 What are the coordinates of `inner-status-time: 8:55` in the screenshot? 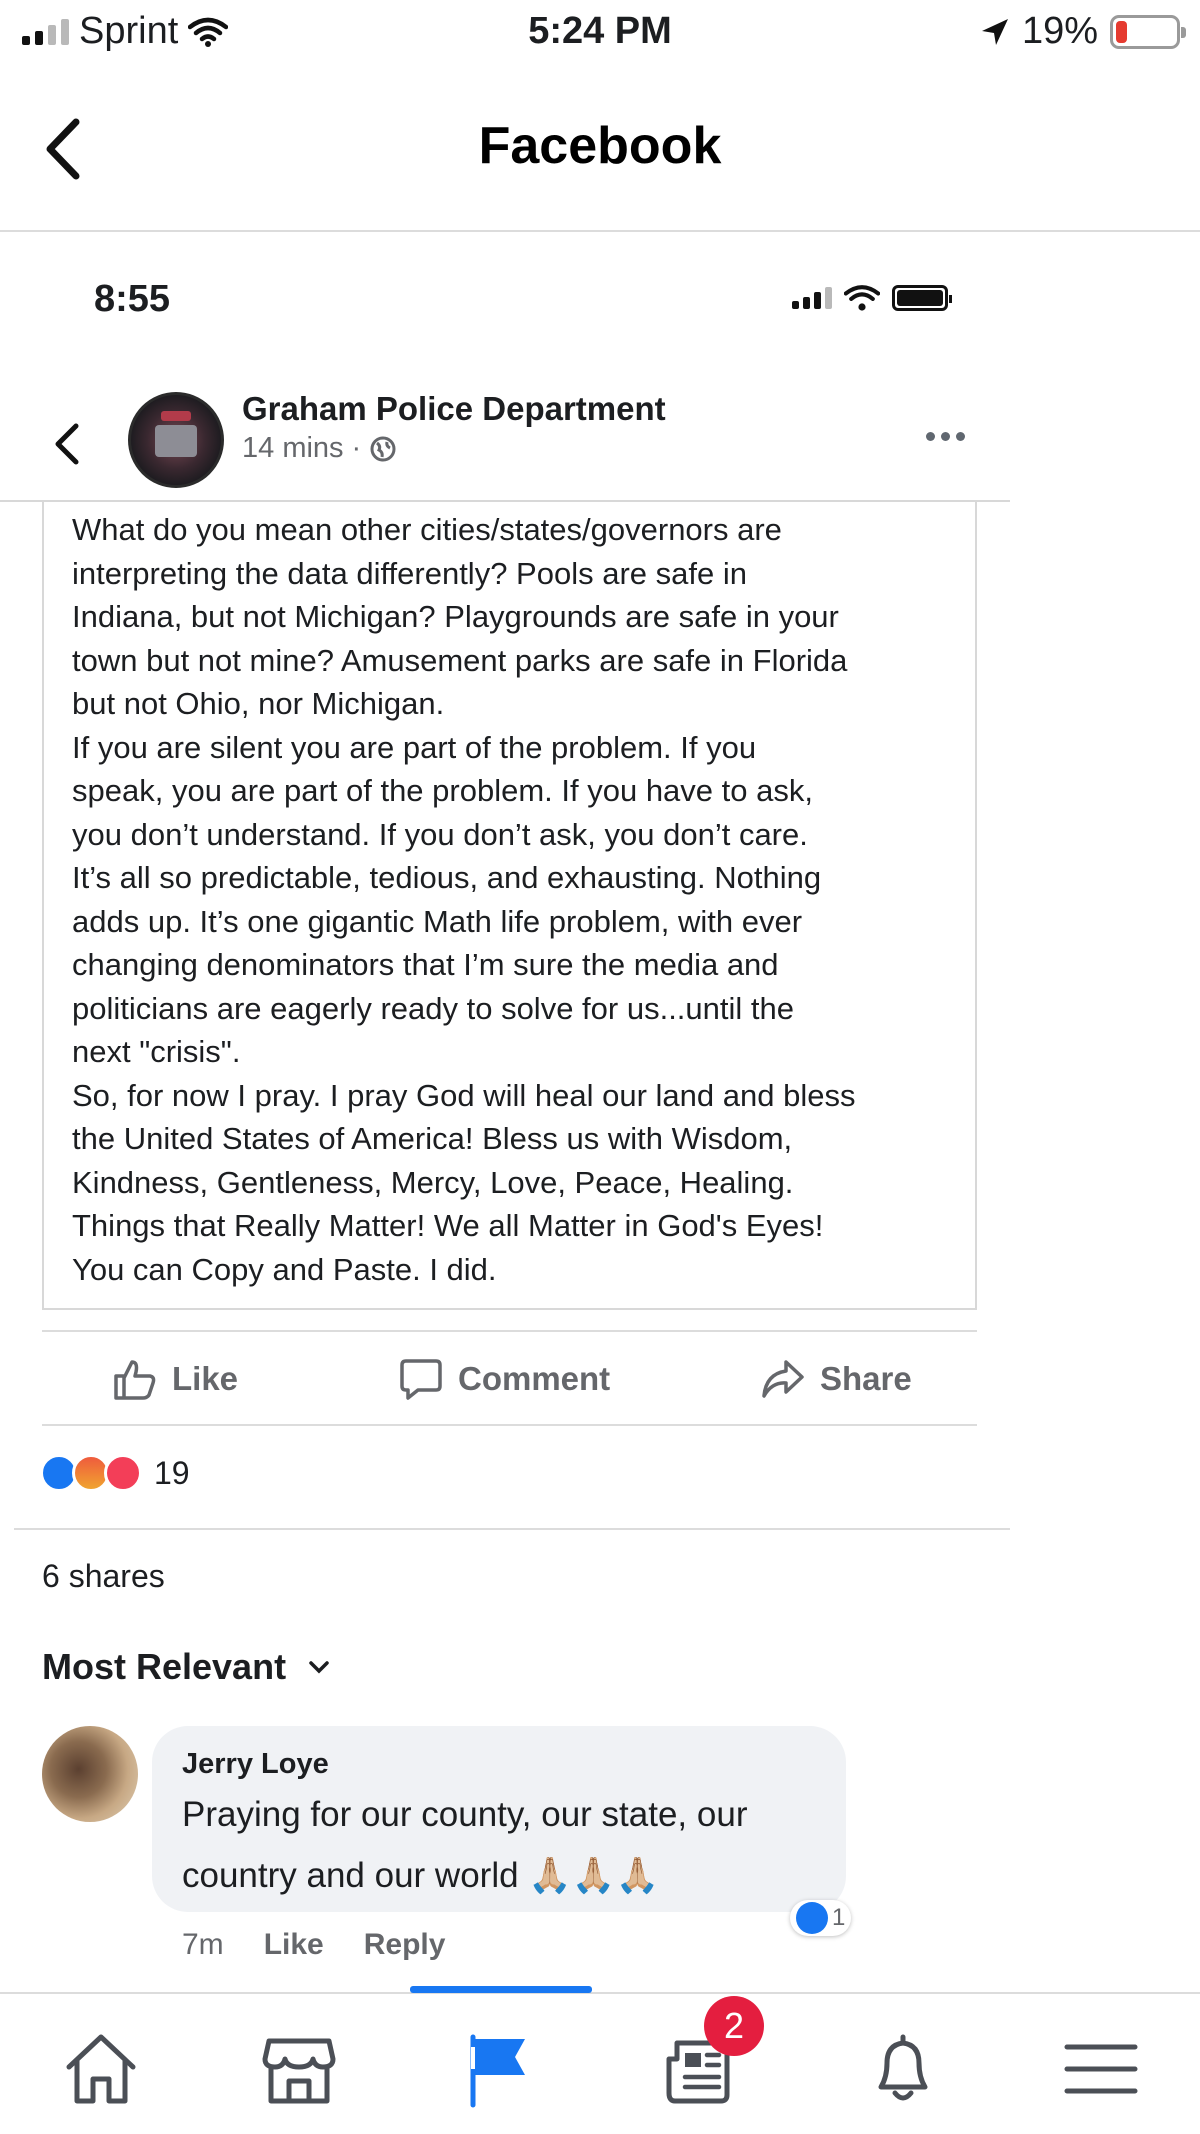 It's located at (132, 299).